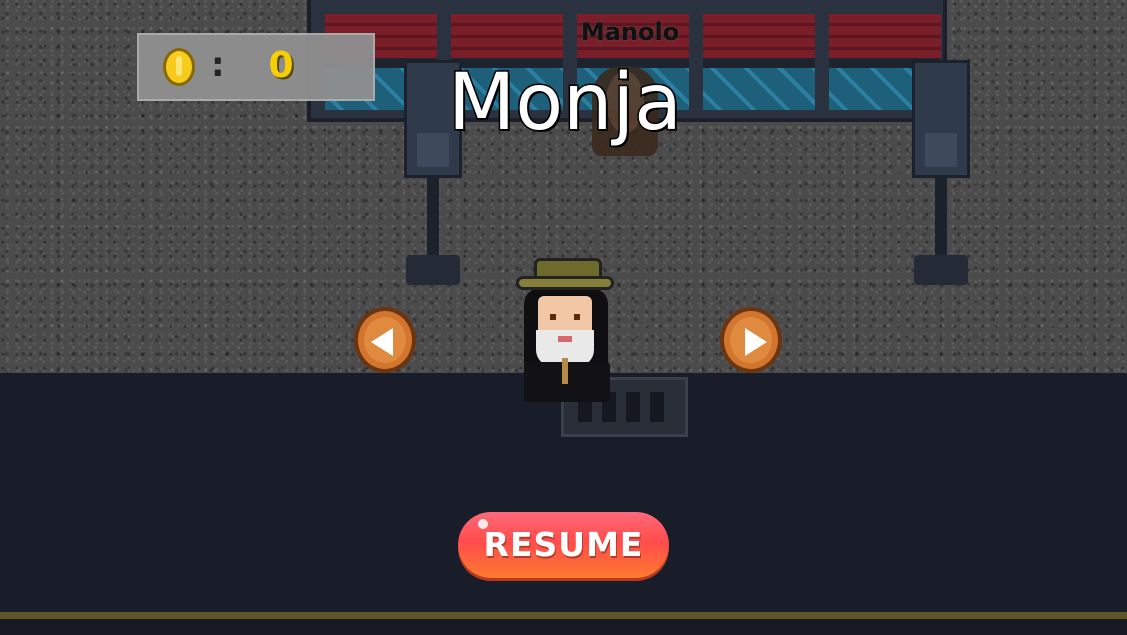 The width and height of the screenshot is (1127, 635). I want to click on arrow-right-icon, so click(756, 342).